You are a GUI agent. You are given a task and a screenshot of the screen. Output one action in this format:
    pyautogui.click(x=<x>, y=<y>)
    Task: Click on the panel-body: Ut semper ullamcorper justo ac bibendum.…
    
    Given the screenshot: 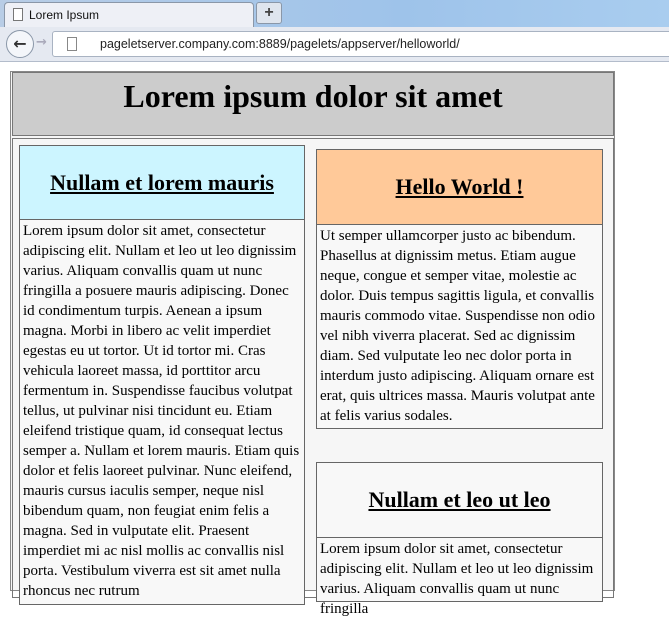 What is the action you would take?
    pyautogui.click(x=457, y=326)
    